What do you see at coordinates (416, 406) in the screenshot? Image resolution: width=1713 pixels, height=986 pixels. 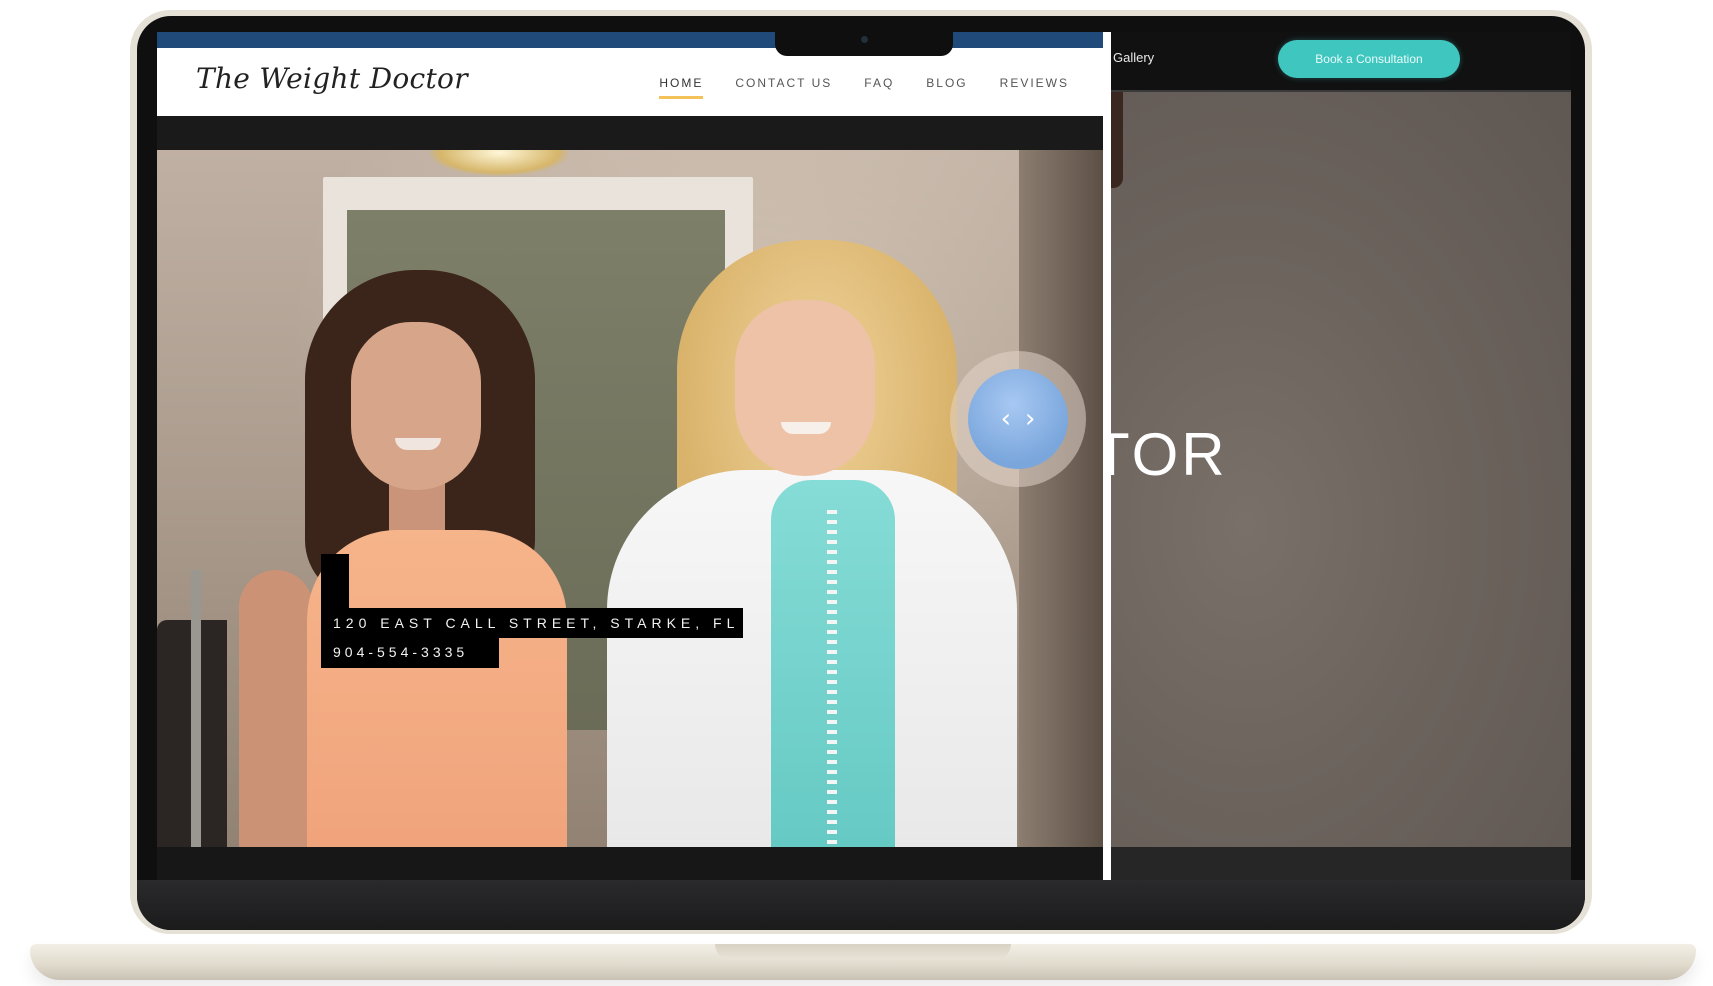 I see `person-left-face` at bounding box center [416, 406].